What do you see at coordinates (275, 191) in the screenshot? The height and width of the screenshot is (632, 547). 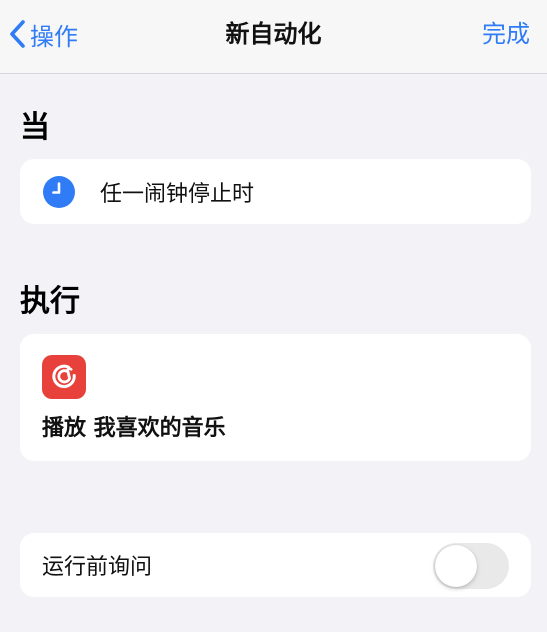 I see `trigger-row: 任一闹钟停止时` at bounding box center [275, 191].